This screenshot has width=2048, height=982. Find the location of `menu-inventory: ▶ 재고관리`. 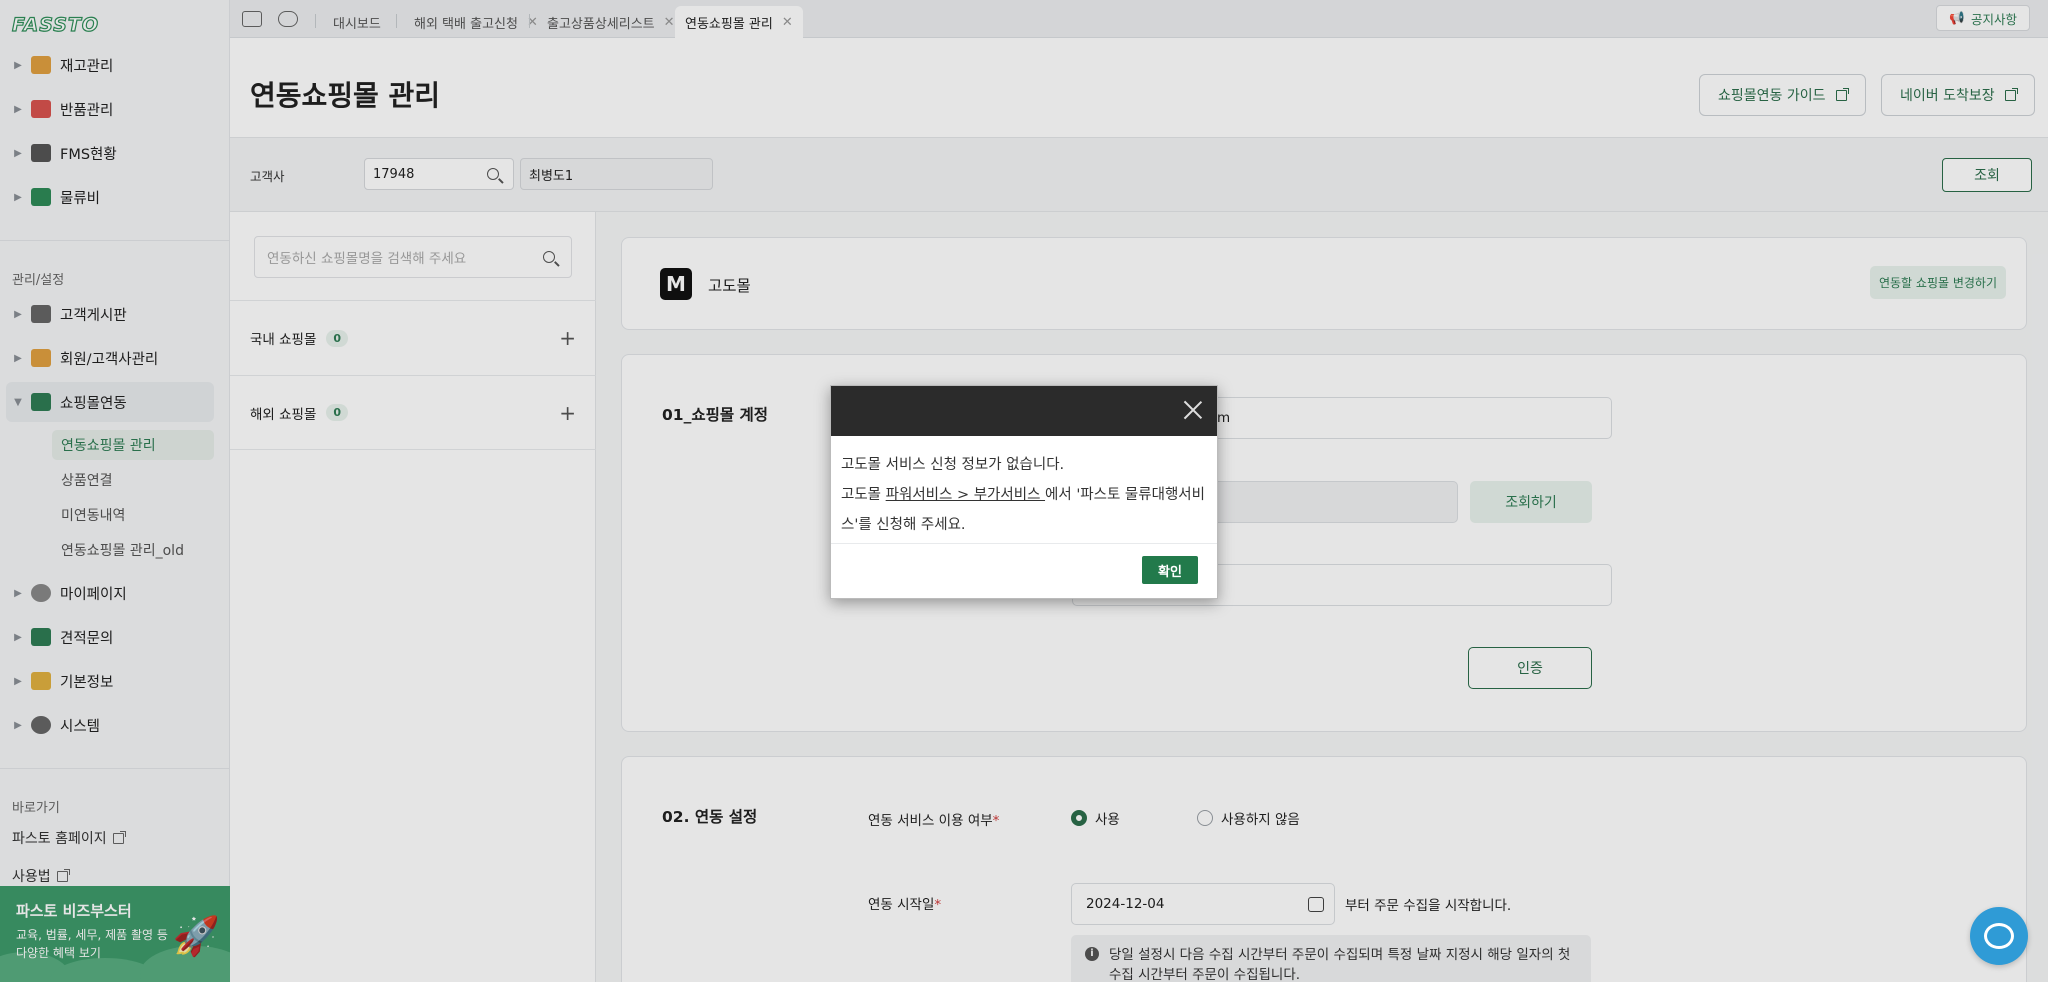

menu-inventory: ▶ 재고관리 is located at coordinates (107, 65).